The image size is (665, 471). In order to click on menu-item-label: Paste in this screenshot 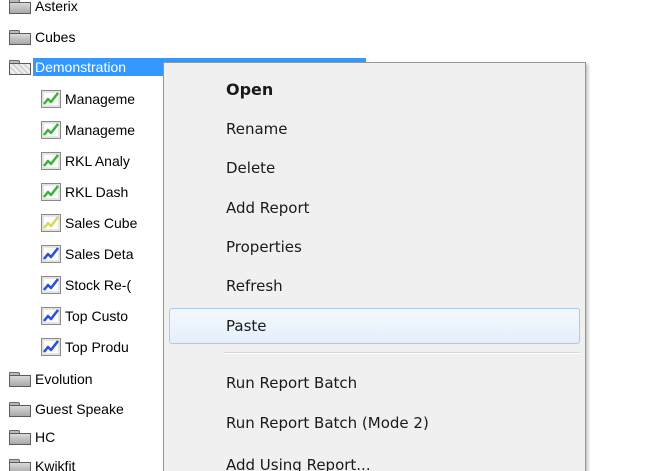, I will do `click(246, 326)`.